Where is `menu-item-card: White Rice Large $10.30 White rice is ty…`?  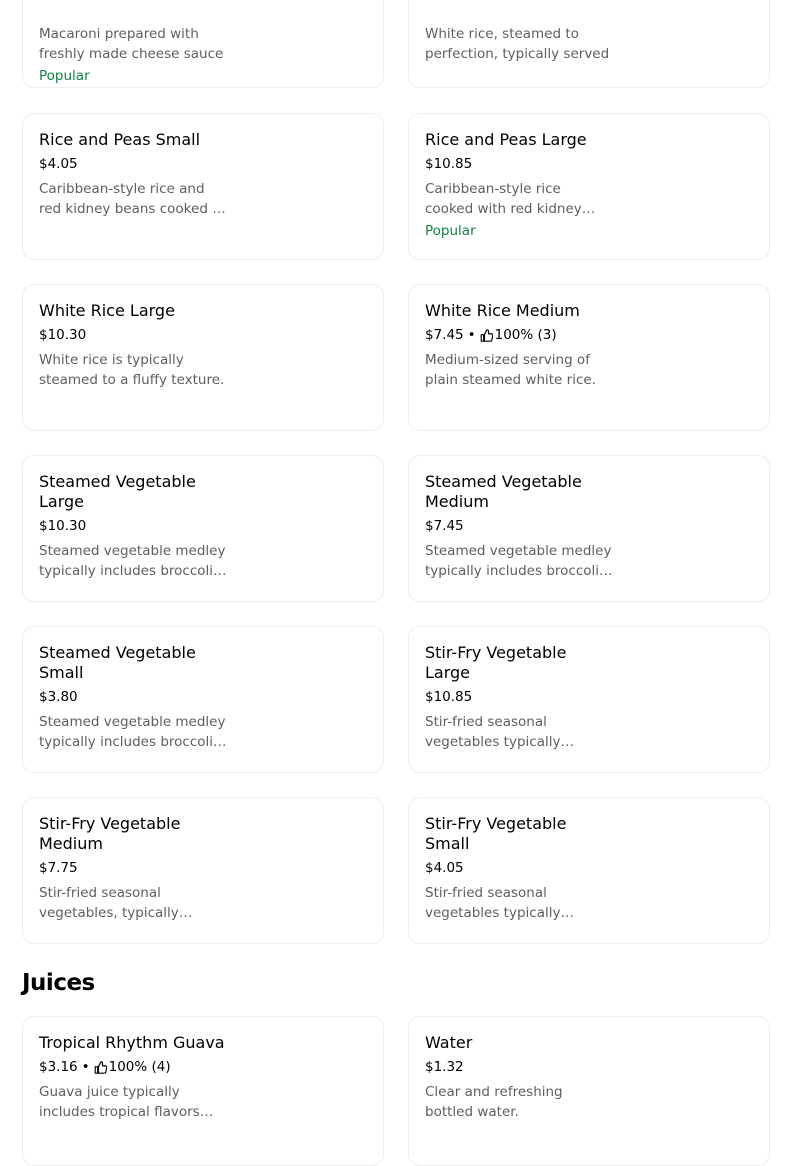
menu-item-card: White Rice Large $10.30 White rice is ty… is located at coordinates (203, 357).